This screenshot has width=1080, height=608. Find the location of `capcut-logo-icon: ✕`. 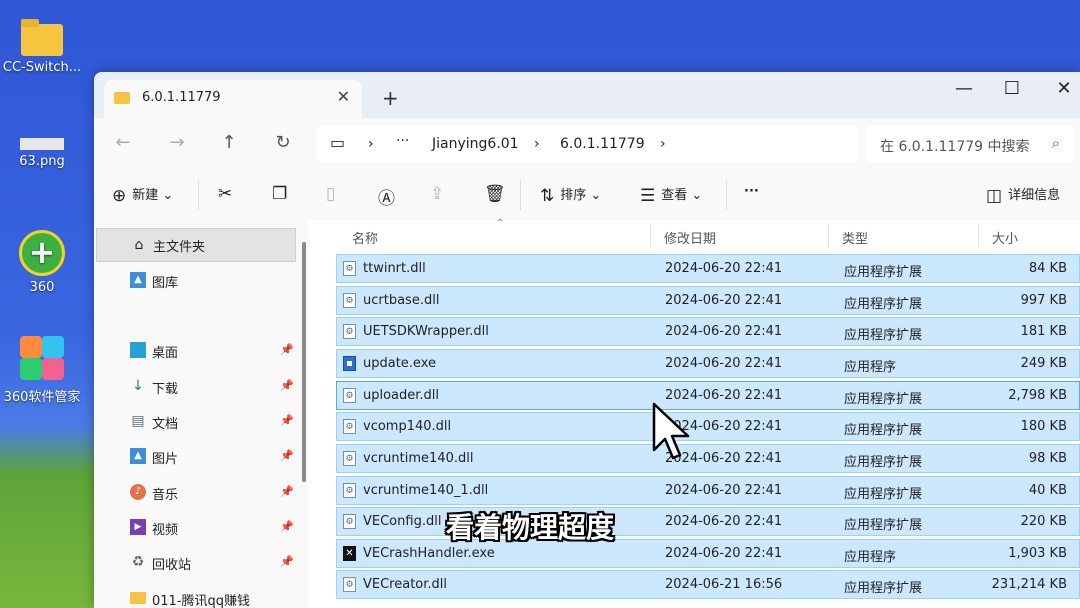

capcut-logo-icon: ✕ is located at coordinates (349, 553).